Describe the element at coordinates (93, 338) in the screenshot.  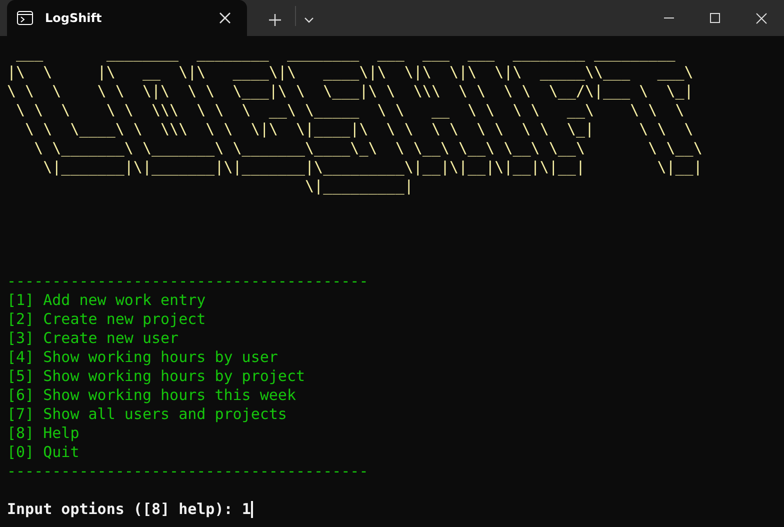
I see `menu-option: [3] Create new user` at that location.